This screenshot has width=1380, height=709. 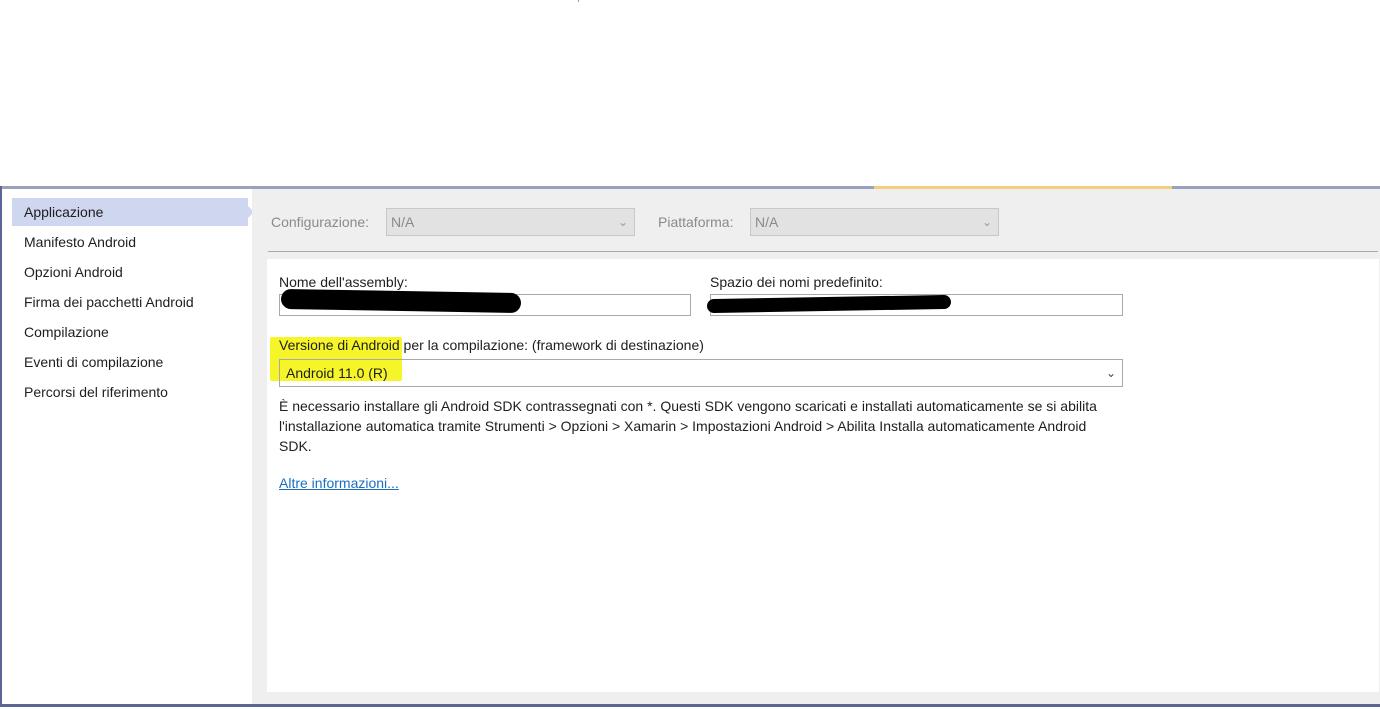 What do you see at coordinates (337, 373) in the screenshot?
I see `target-framework-value: Android 11.0 (R)` at bounding box center [337, 373].